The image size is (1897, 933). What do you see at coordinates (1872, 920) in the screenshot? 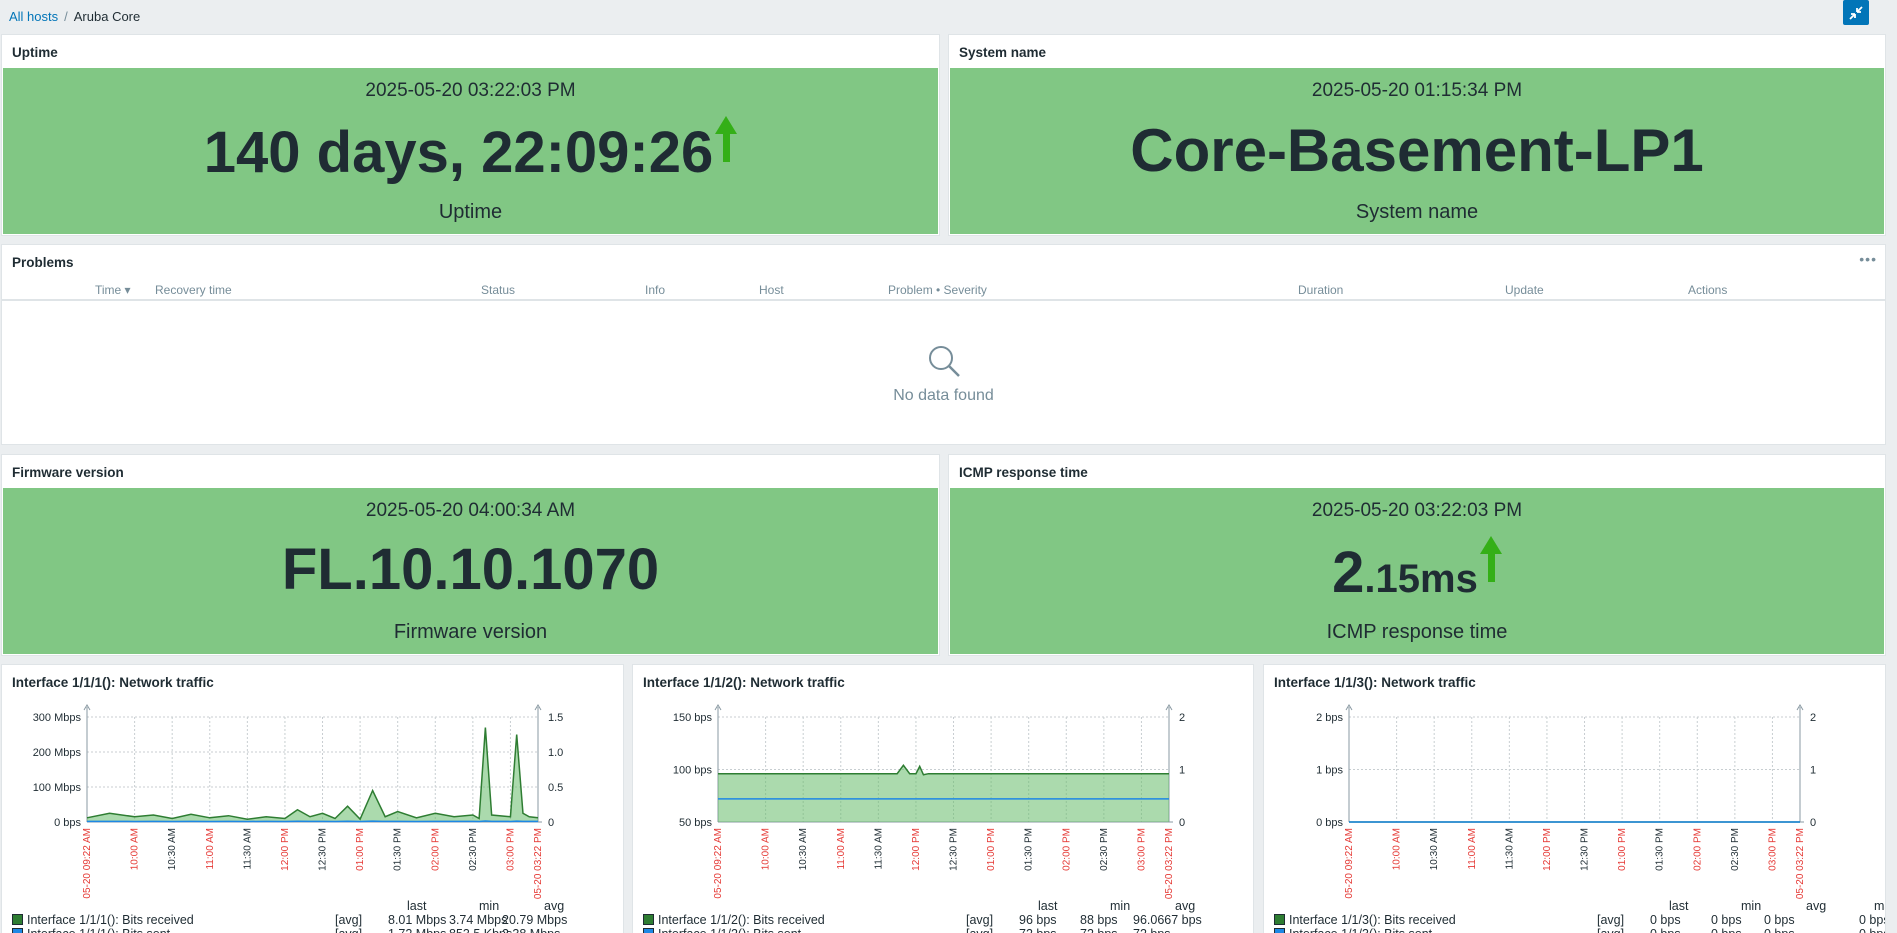
I see `legend-value-max: 0 bps` at bounding box center [1872, 920].